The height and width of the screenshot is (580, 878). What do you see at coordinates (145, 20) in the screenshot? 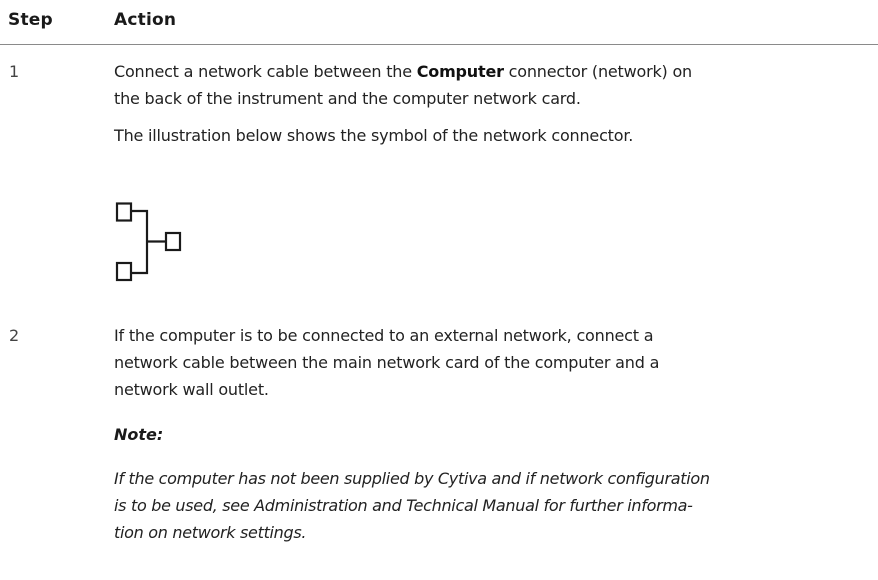
I see `header-action: Action` at bounding box center [145, 20].